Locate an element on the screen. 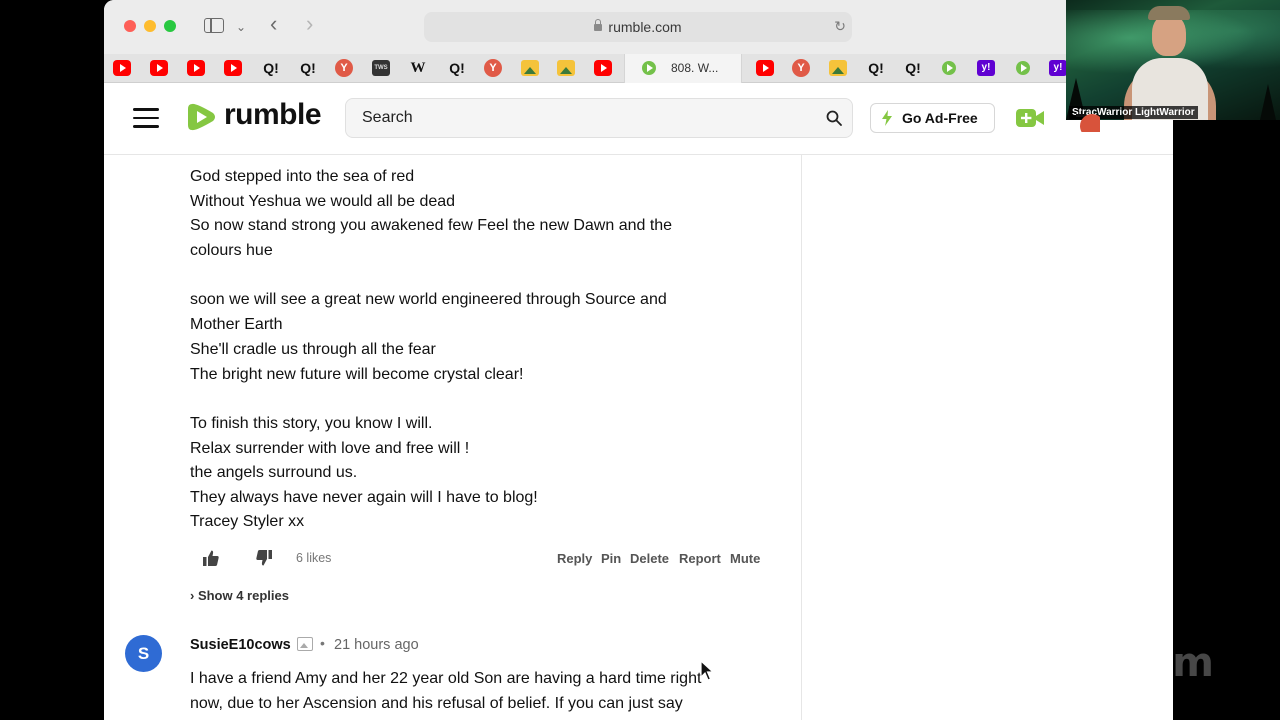 The height and width of the screenshot is (720, 1280). lock-icon is located at coordinates (598, 25).